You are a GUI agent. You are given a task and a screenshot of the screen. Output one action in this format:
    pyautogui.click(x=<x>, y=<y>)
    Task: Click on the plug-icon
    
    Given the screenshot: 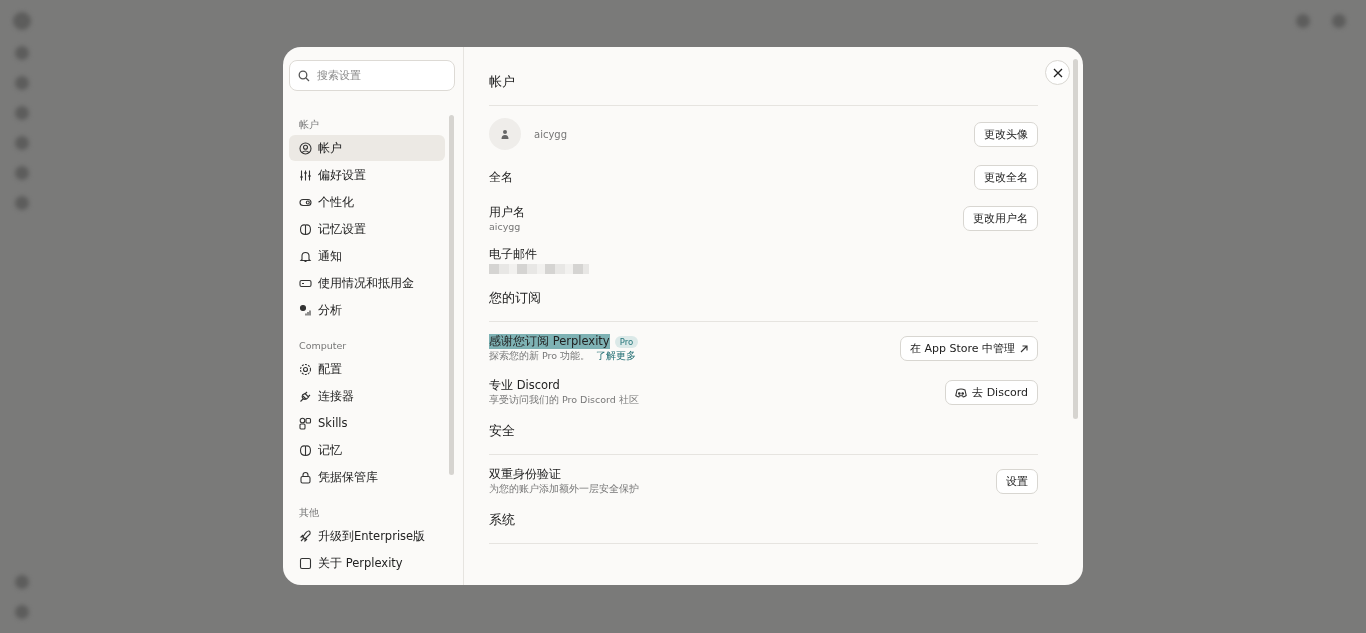 What is the action you would take?
    pyautogui.click(x=305, y=396)
    